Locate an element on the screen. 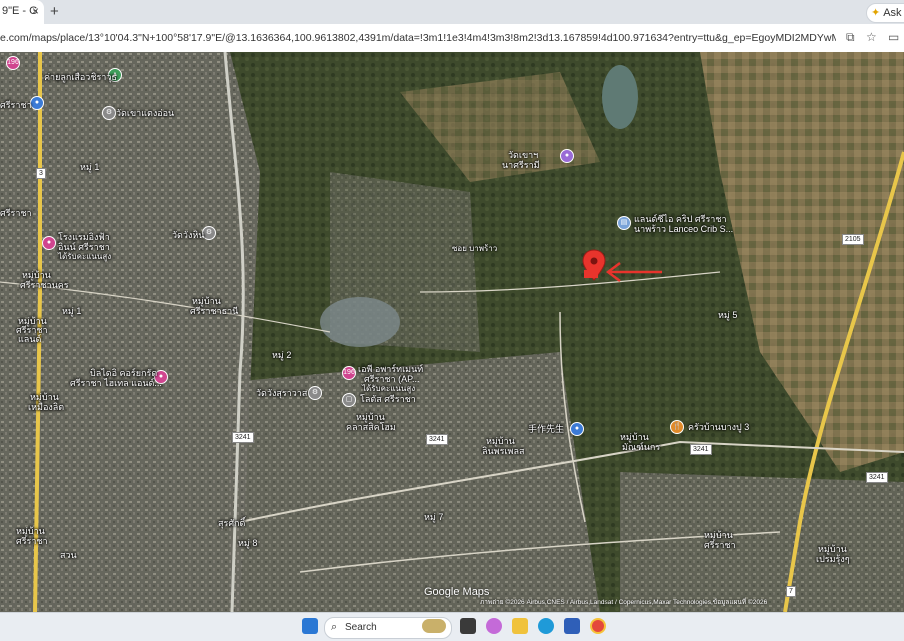 This screenshot has height=641, width=904. edge-icon is located at coordinates (546, 626).